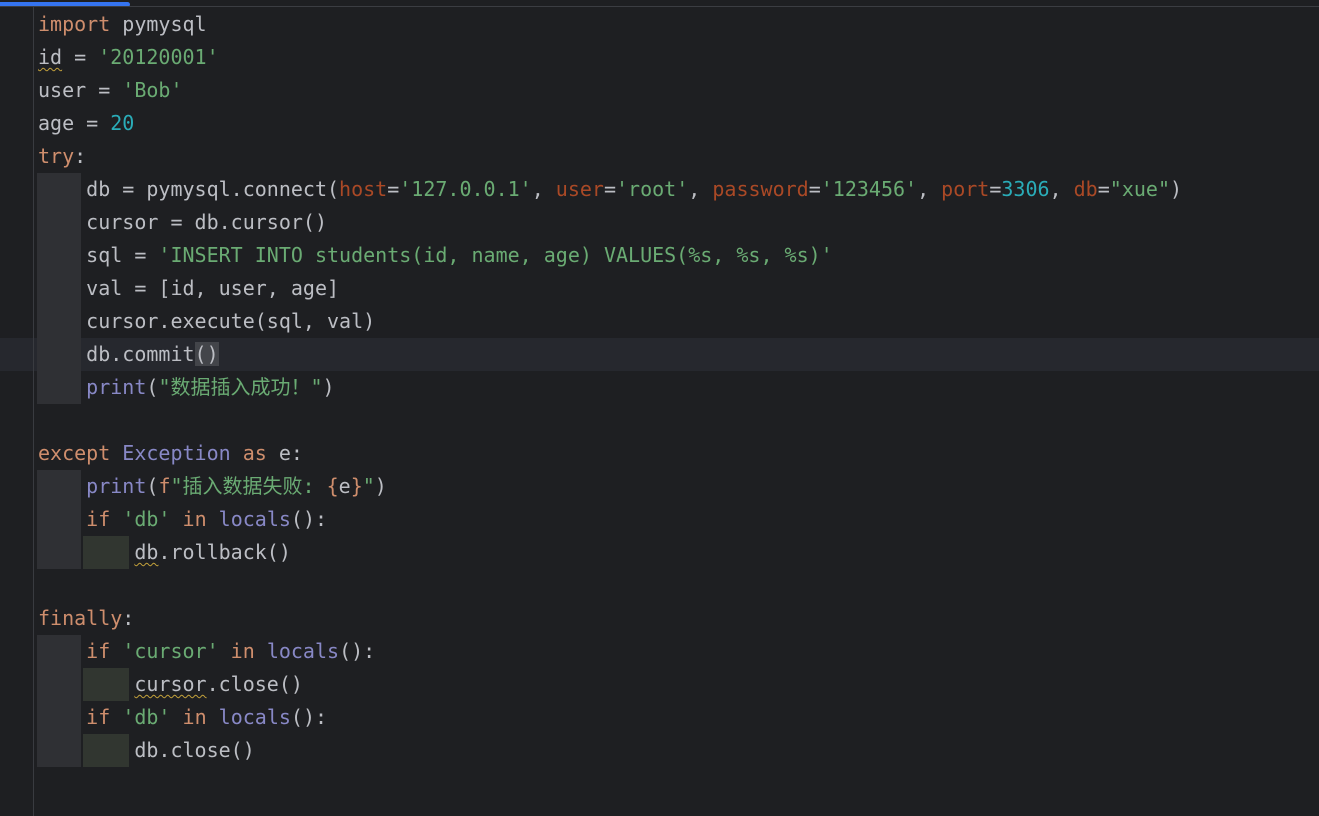  What do you see at coordinates (116, 387) in the screenshot?
I see `code-token: print` at bounding box center [116, 387].